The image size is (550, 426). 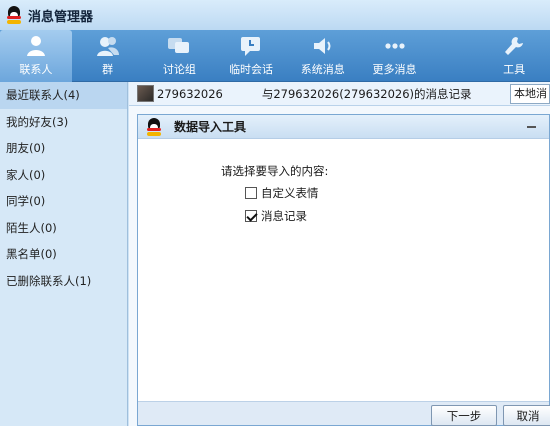 I want to click on cancel-button: 取消, so click(x=526, y=415).